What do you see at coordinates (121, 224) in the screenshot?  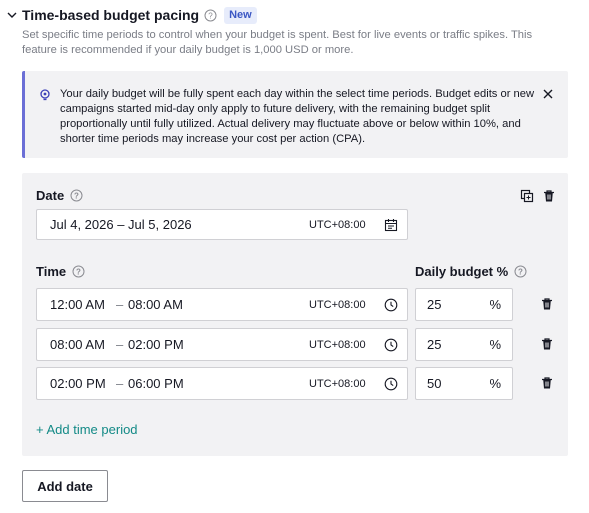 I see `date-range-value: Jul 4, 2026 – Jul 5, 2026` at bounding box center [121, 224].